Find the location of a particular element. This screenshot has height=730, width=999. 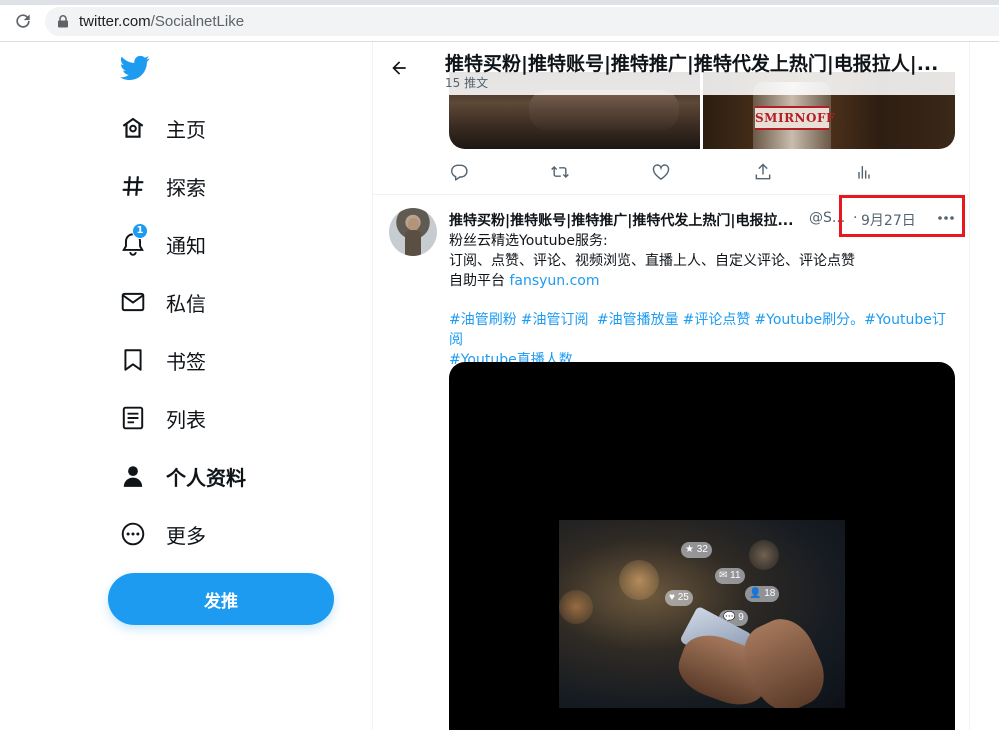

list-icon is located at coordinates (133, 418).